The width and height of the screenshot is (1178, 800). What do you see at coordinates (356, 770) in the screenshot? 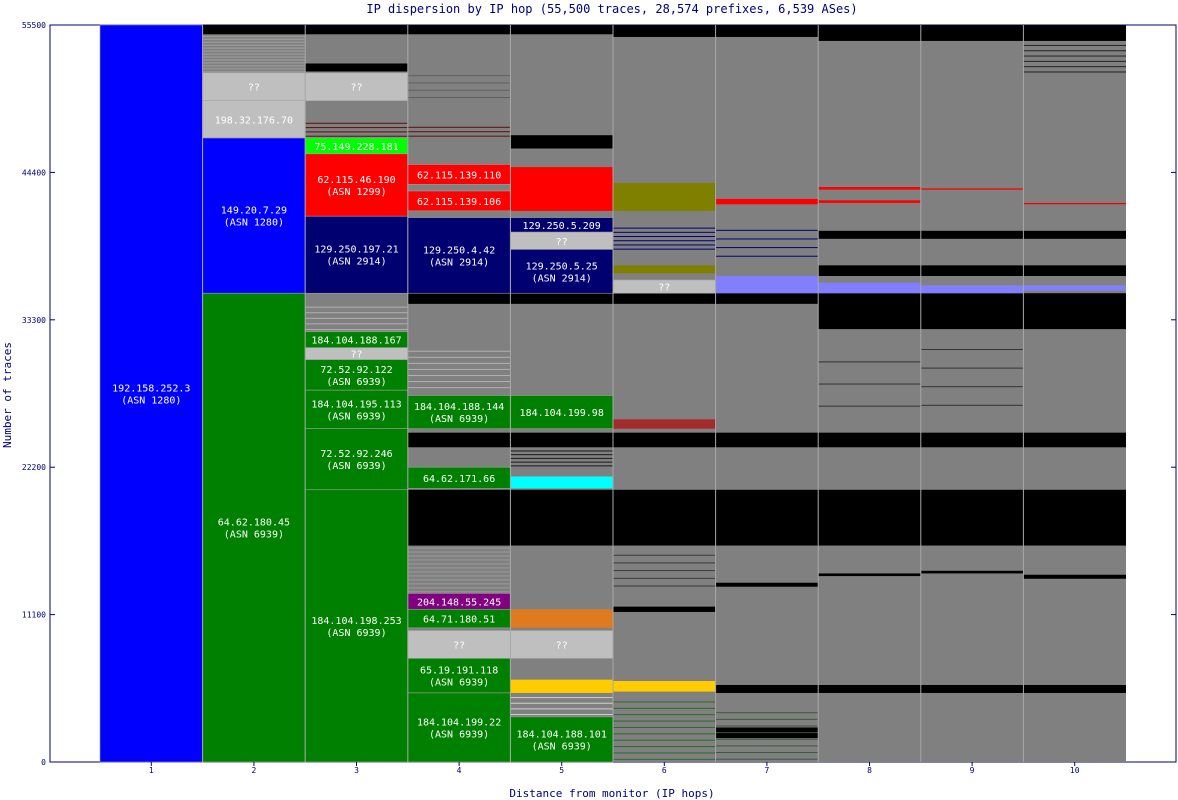
I see `x-tick-label-2: 3` at bounding box center [356, 770].